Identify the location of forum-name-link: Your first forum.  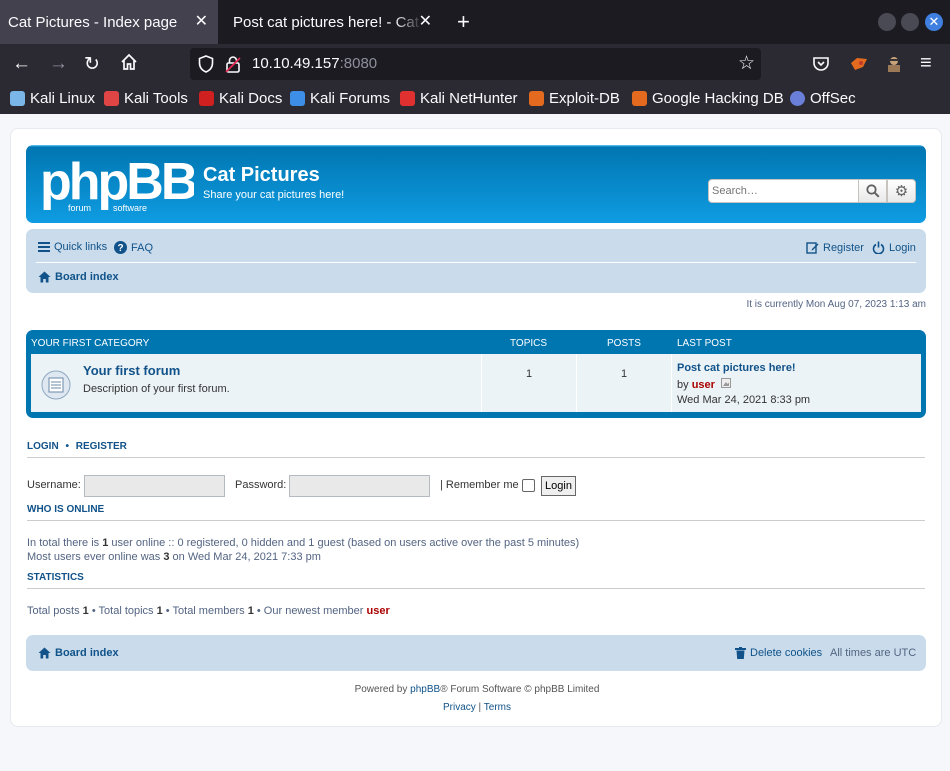
(131, 370).